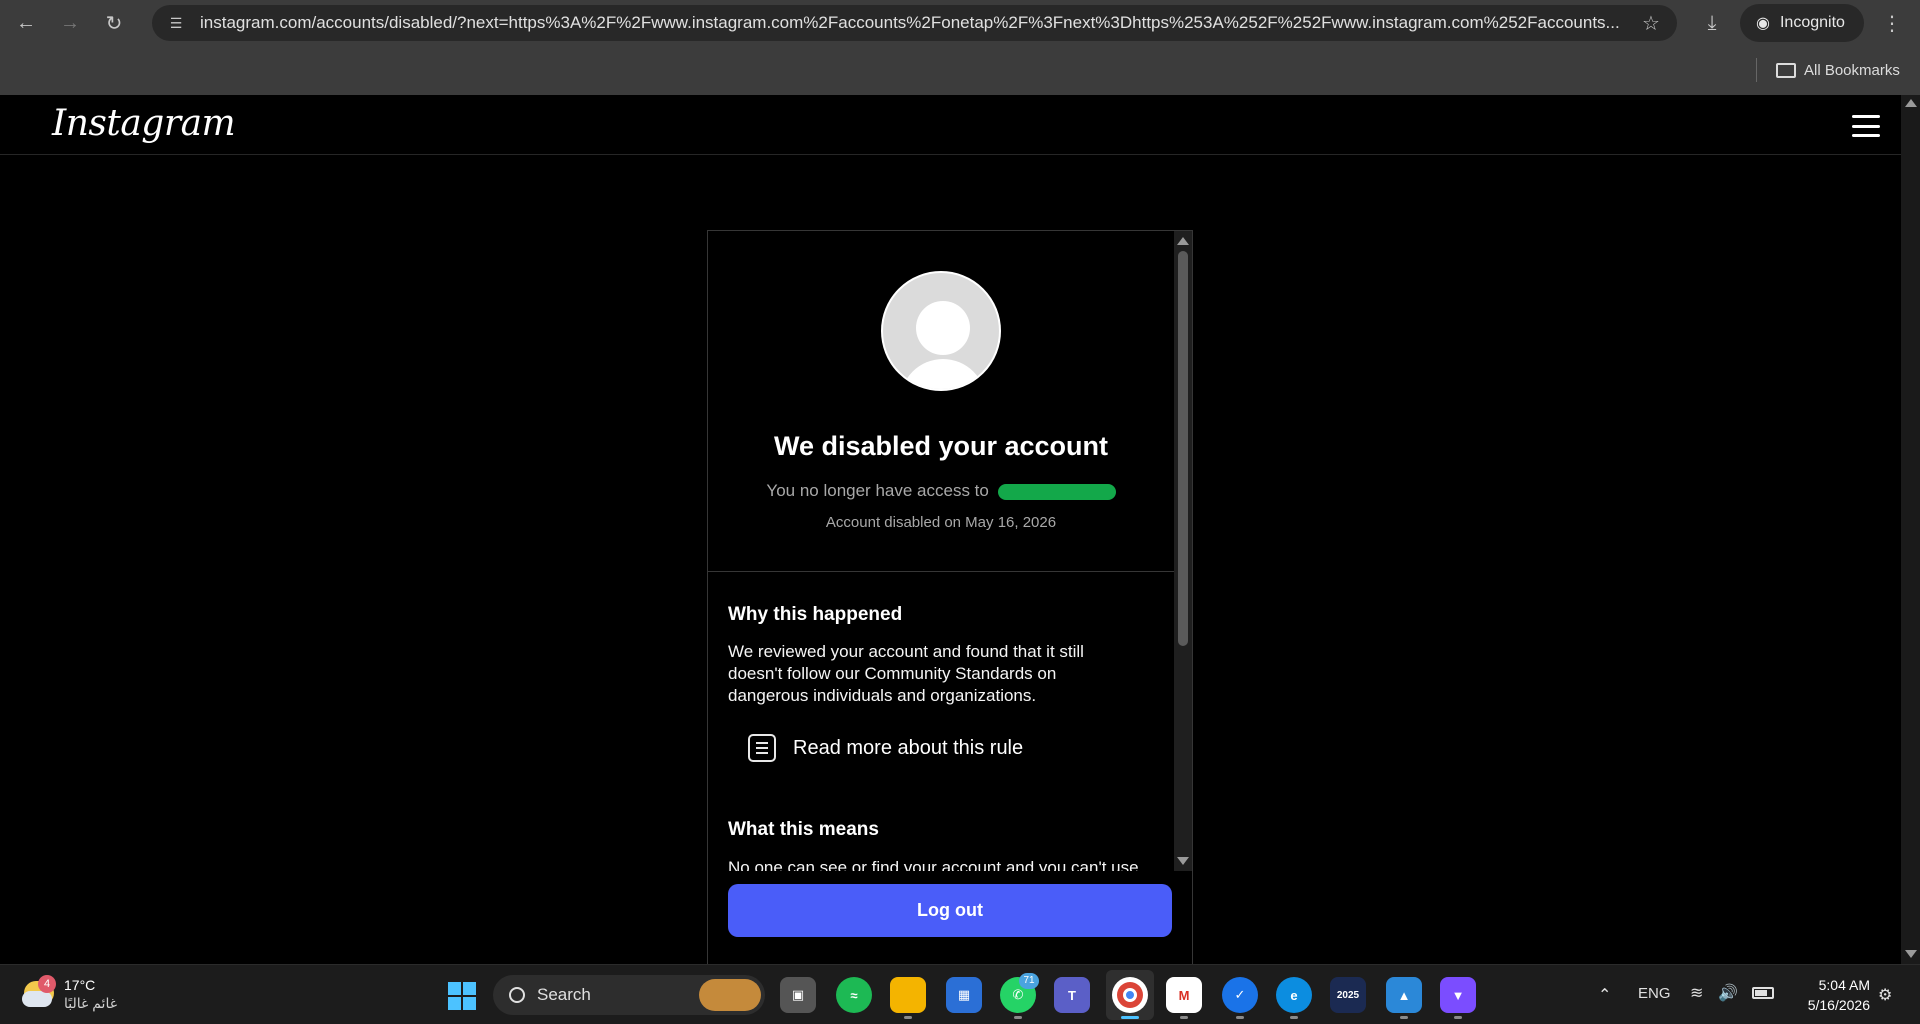 Image resolution: width=1920 pixels, height=1024 pixels. I want to click on page-title: We disabled your account, so click(941, 446).